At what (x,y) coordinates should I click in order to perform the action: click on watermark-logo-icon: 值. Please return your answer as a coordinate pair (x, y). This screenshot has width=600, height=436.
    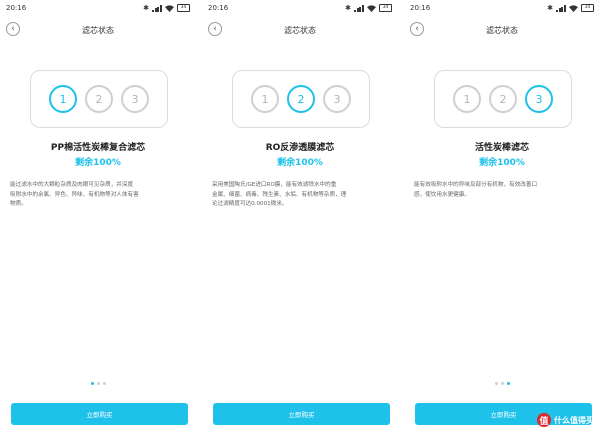
    Looking at the image, I should click on (544, 420).